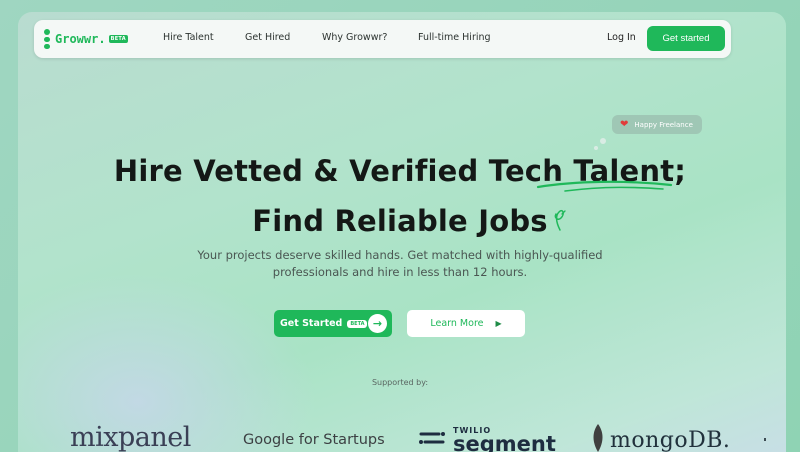 This screenshot has height=452, width=800. Describe the element at coordinates (400, 221) in the screenshot. I see `hero-title-line2: Find Reliable Jobs` at that location.